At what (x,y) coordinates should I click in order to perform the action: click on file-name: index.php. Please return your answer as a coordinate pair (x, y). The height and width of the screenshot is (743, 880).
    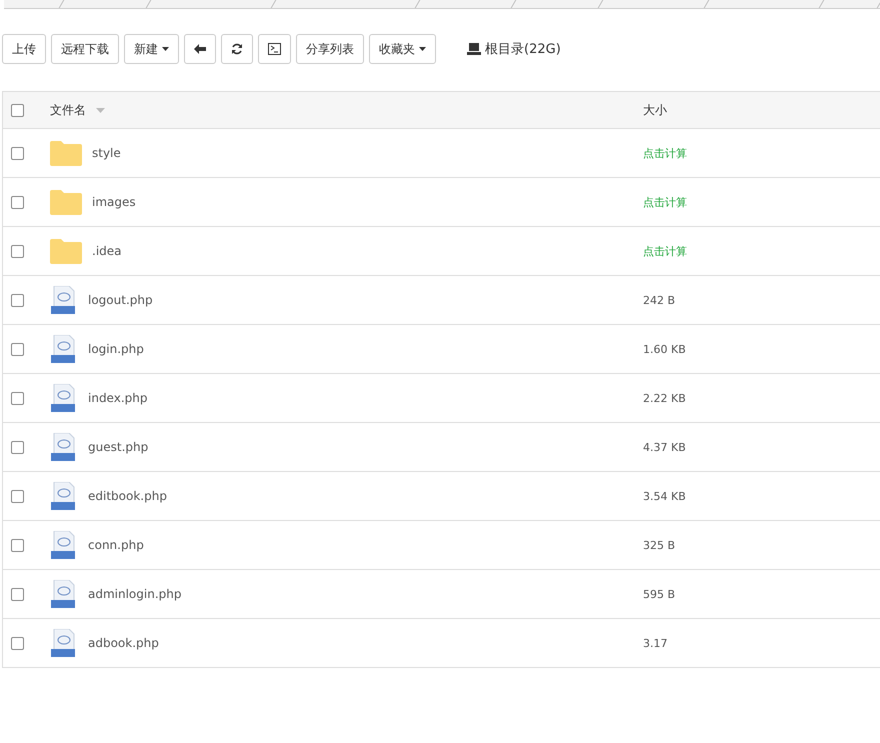
    Looking at the image, I should click on (118, 398).